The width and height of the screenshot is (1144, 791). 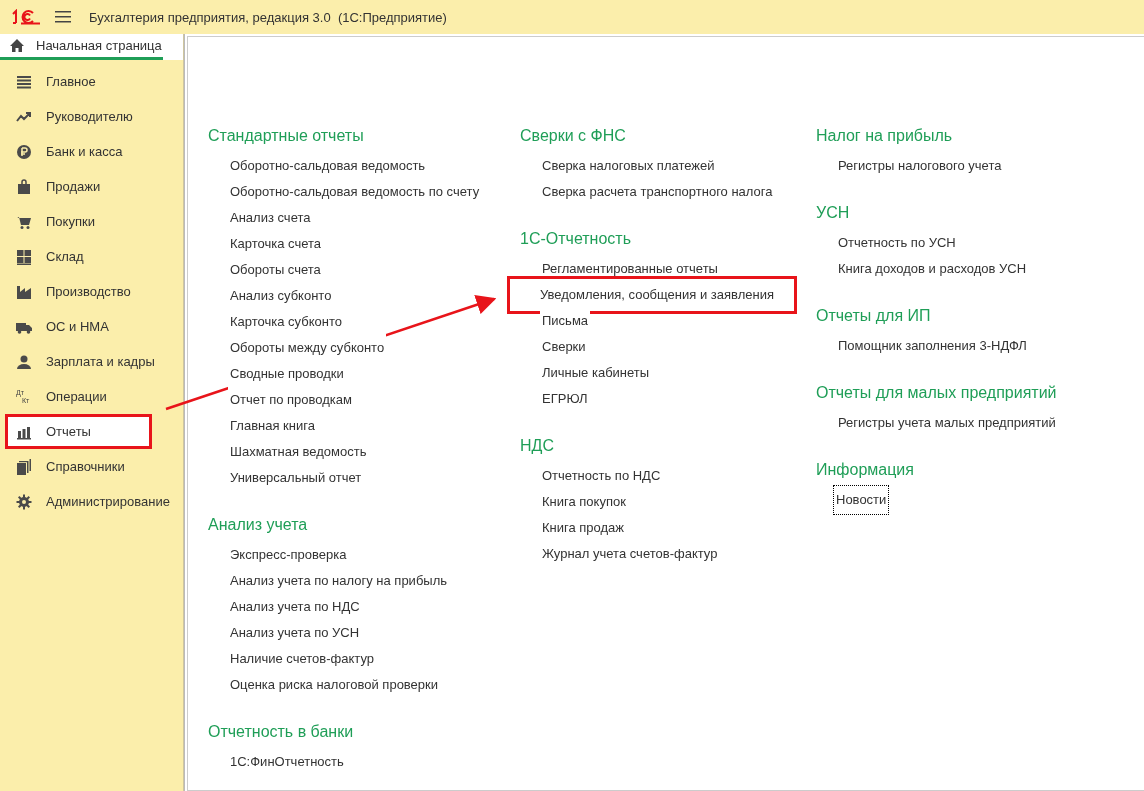 What do you see at coordinates (91, 291) in the screenshot?
I see `sidebar-item: Производство` at bounding box center [91, 291].